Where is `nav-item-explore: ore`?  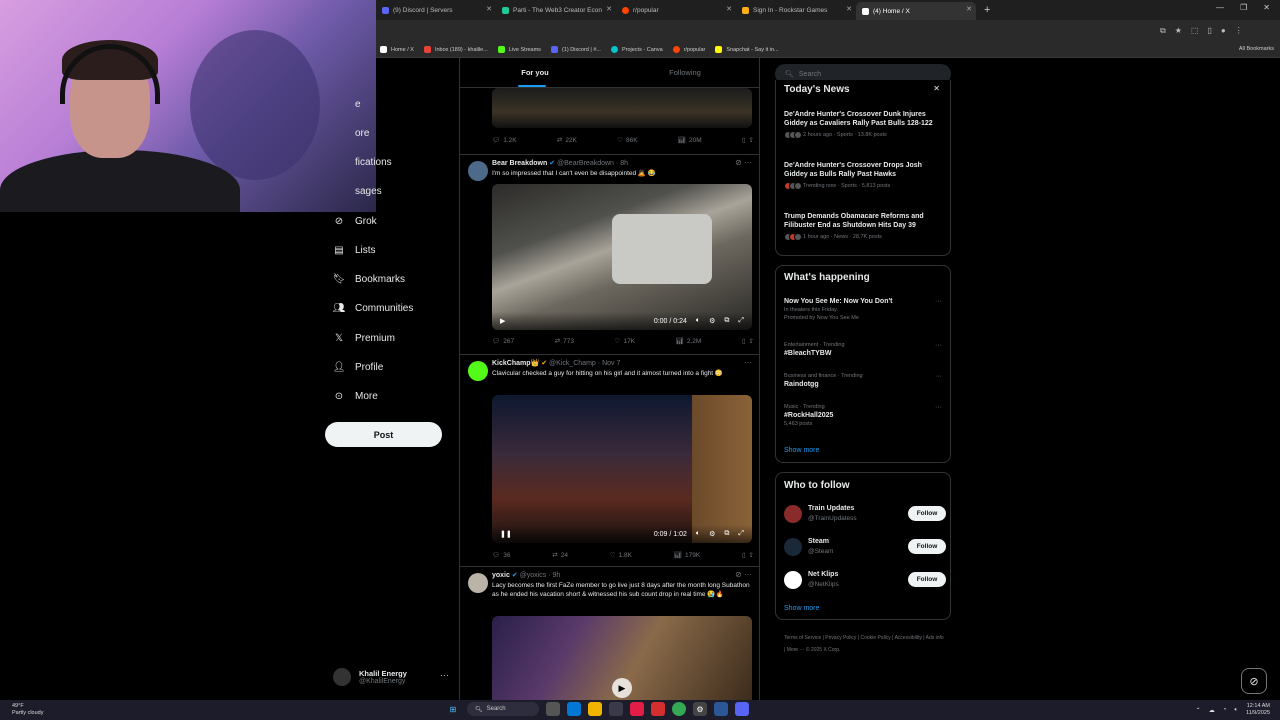
nav-item-explore: ore is located at coordinates (351, 133).